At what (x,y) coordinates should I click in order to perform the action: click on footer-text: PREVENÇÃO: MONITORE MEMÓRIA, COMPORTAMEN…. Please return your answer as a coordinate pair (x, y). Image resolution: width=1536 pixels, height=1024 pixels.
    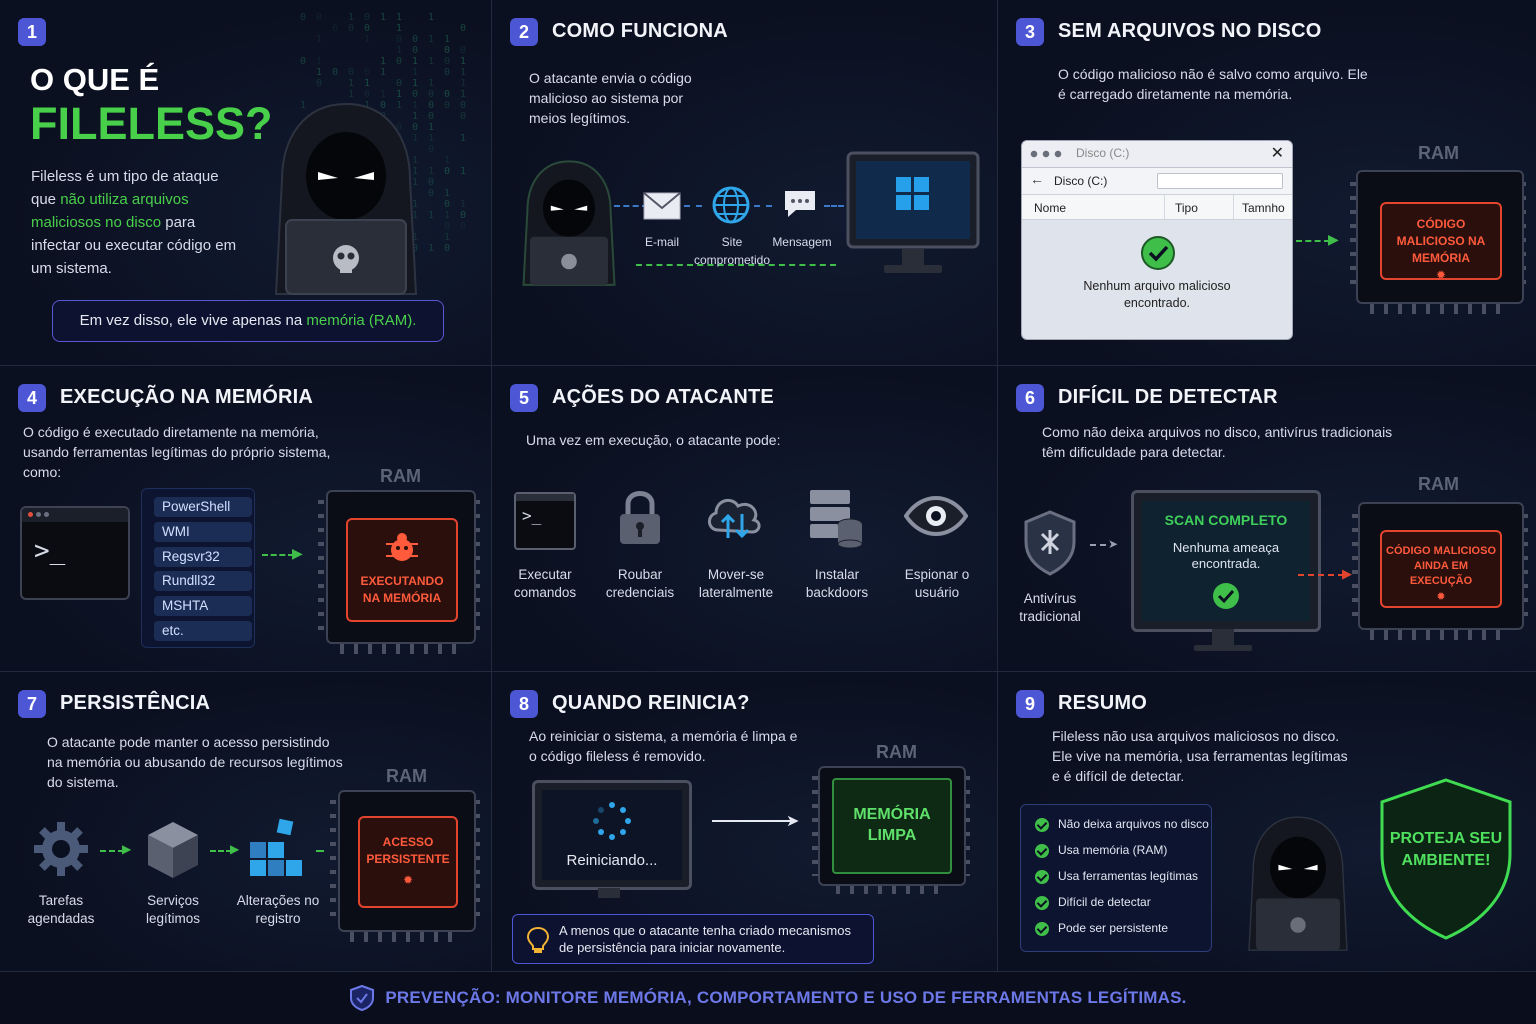
    Looking at the image, I should click on (785, 998).